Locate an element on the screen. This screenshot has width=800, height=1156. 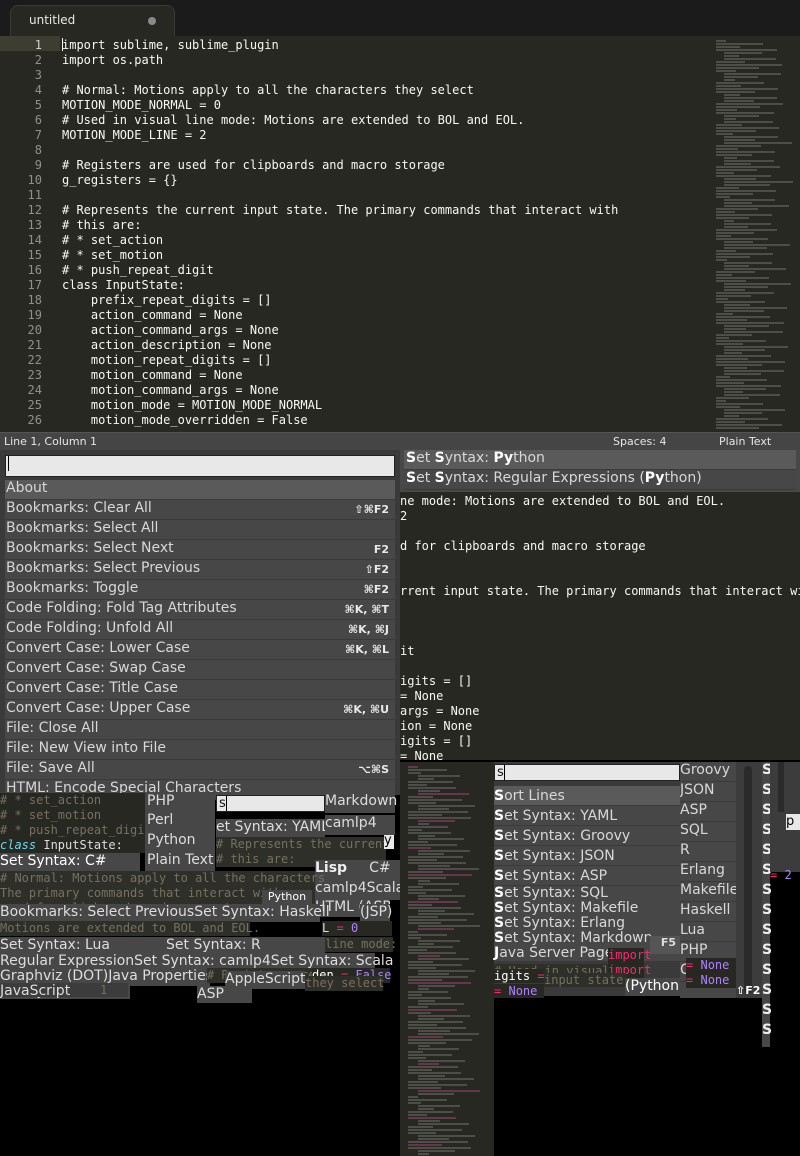
s-palette-item: Set Syntax: JSON is located at coordinates (587, 856).